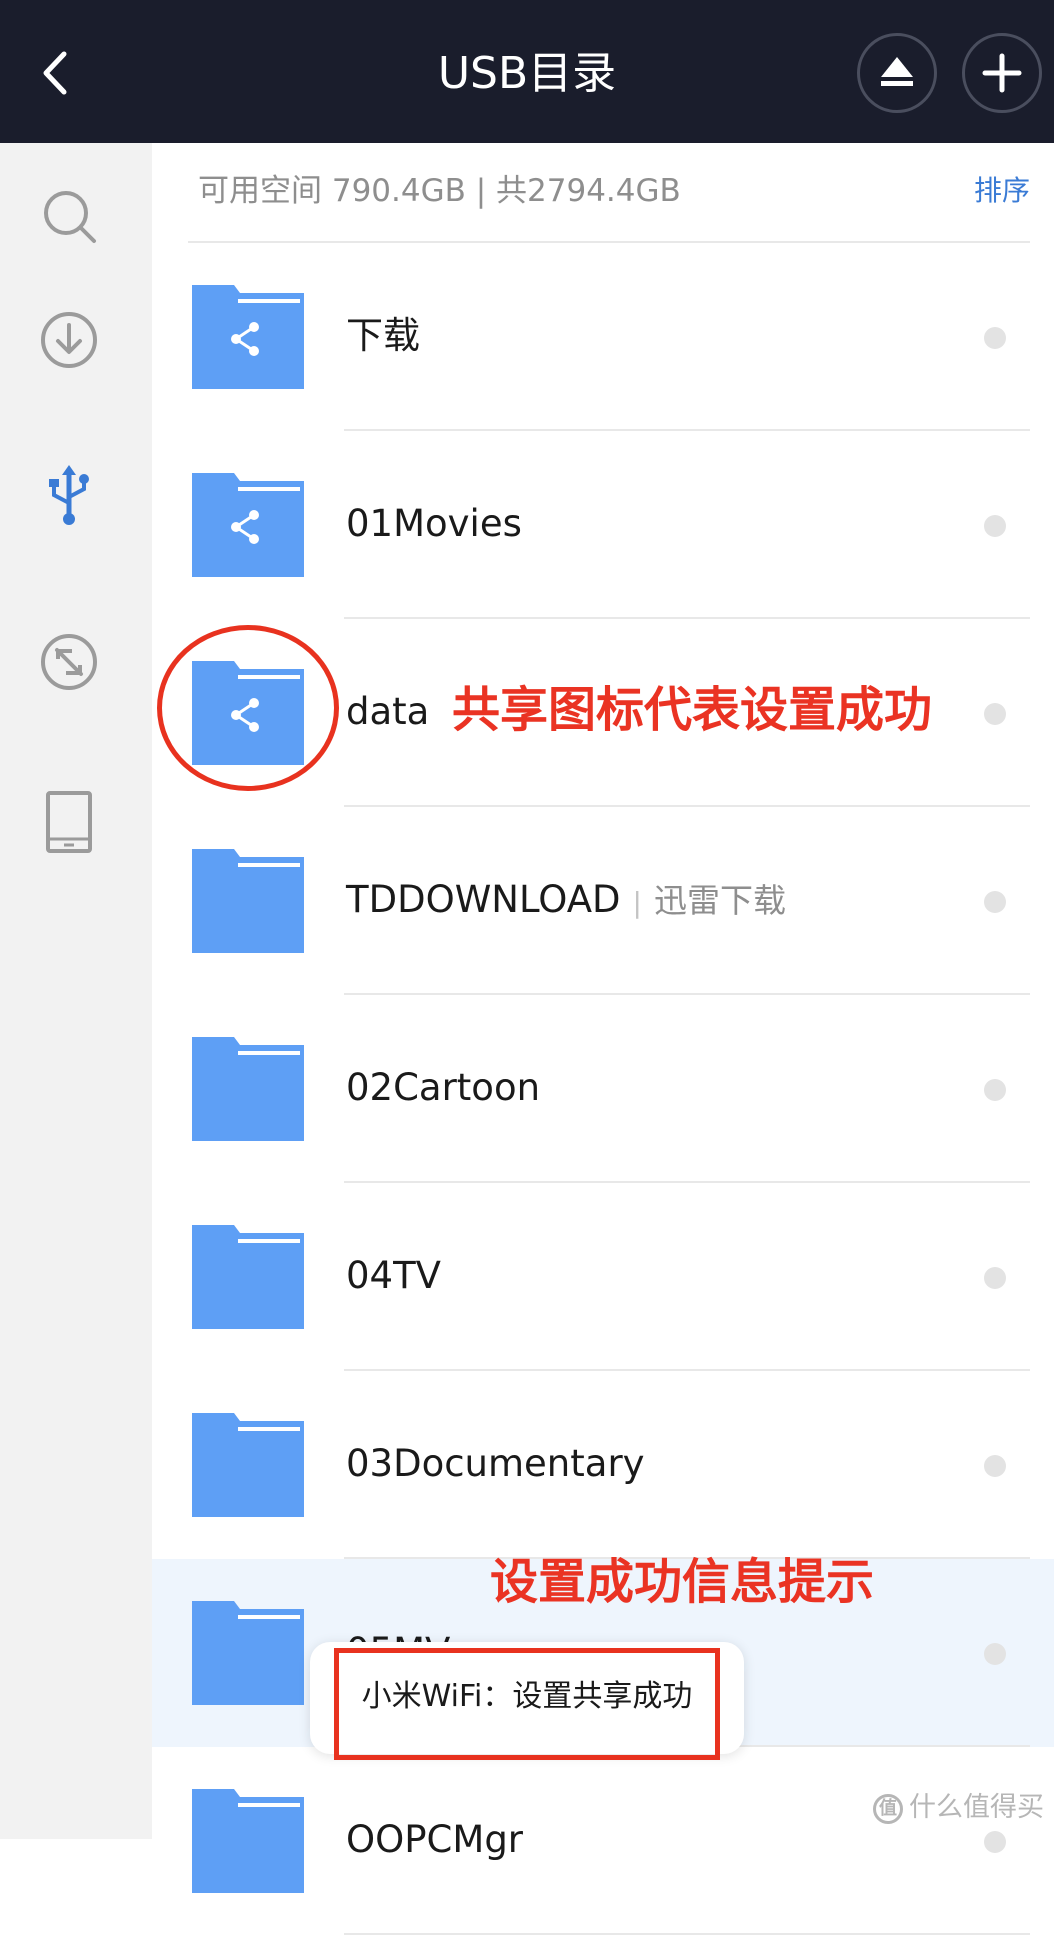 The image size is (1054, 1935). What do you see at coordinates (603, 525) in the screenshot?
I see `folder-row: 01Movies` at bounding box center [603, 525].